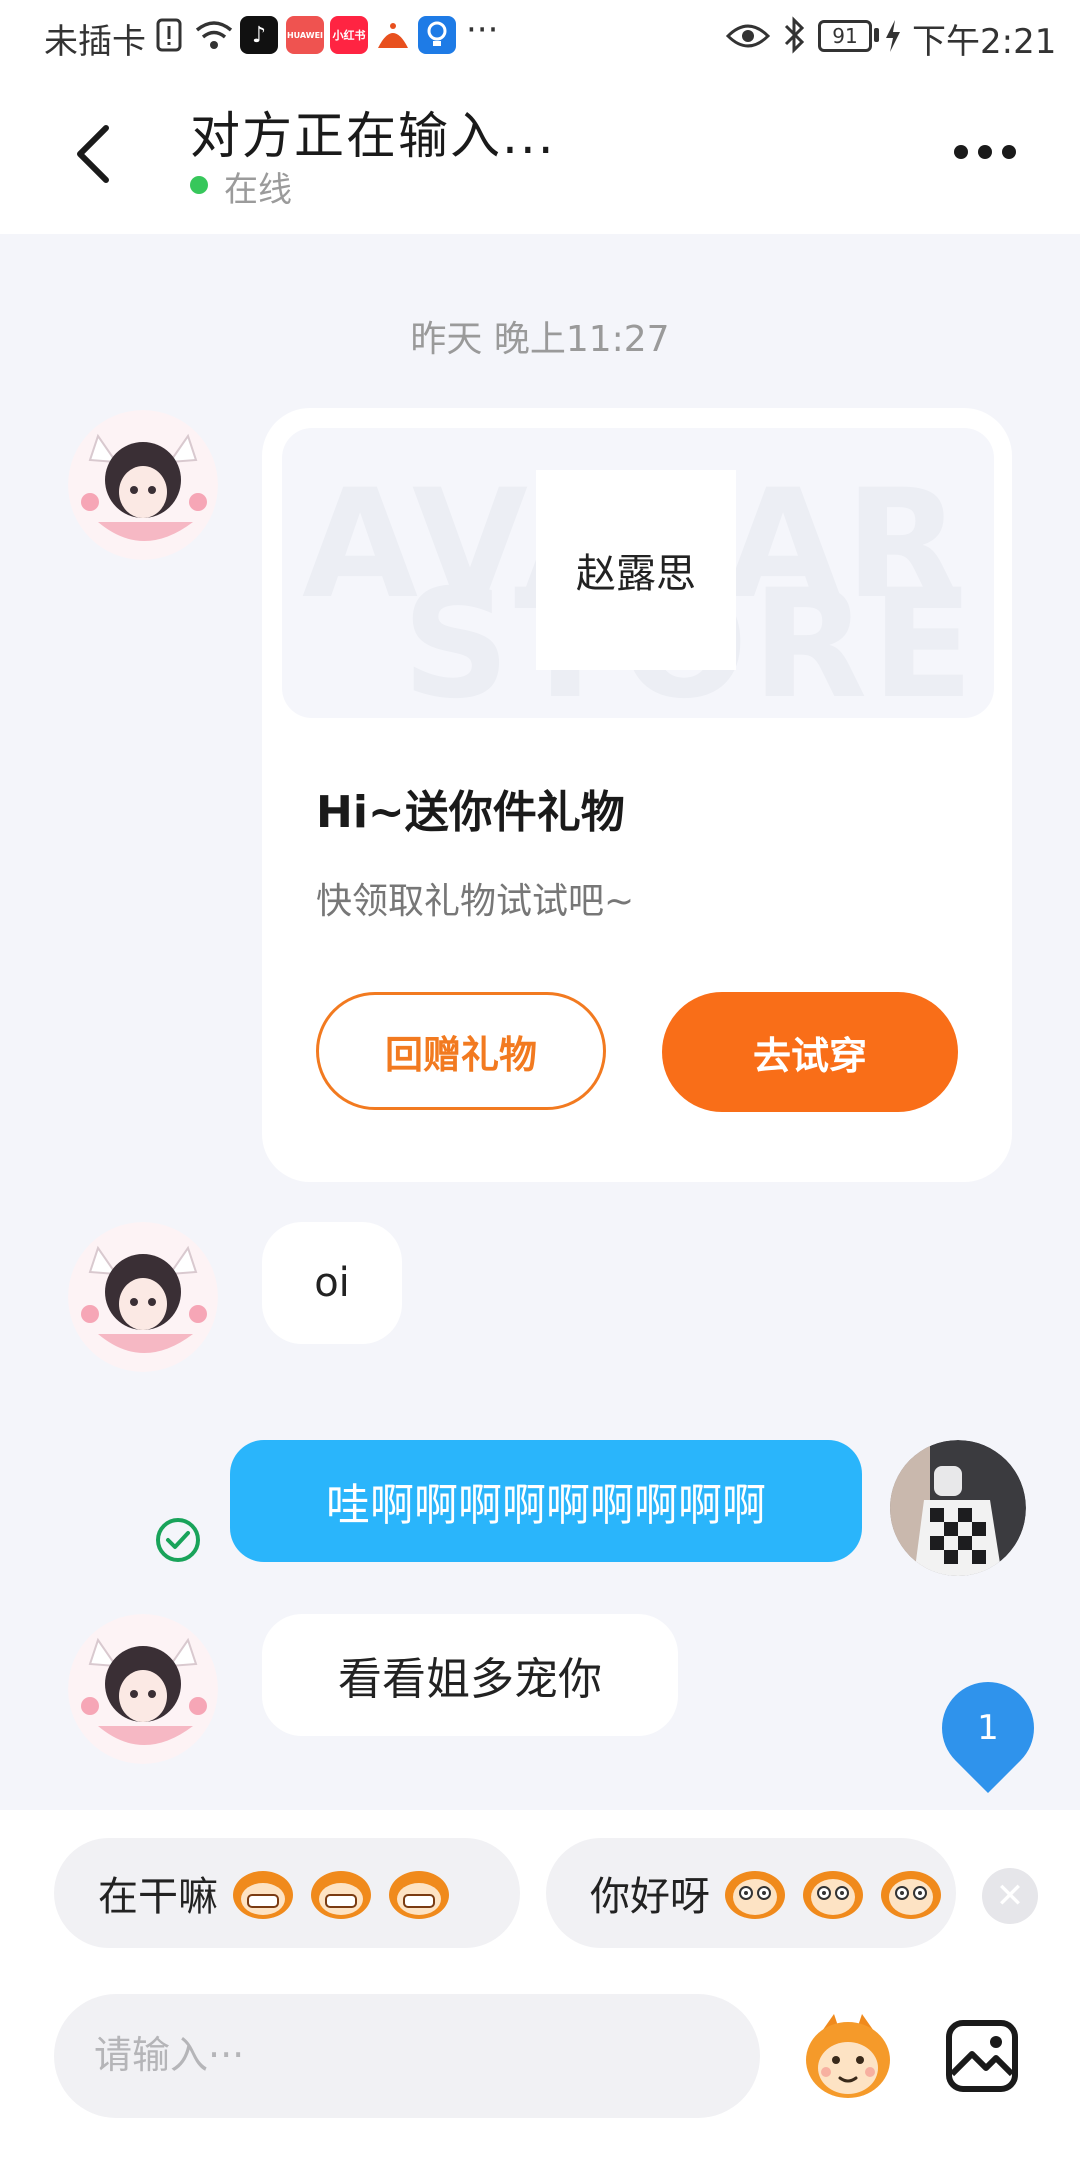  I want to click on gift-title: Hi~送你件礼物, so click(470, 812).